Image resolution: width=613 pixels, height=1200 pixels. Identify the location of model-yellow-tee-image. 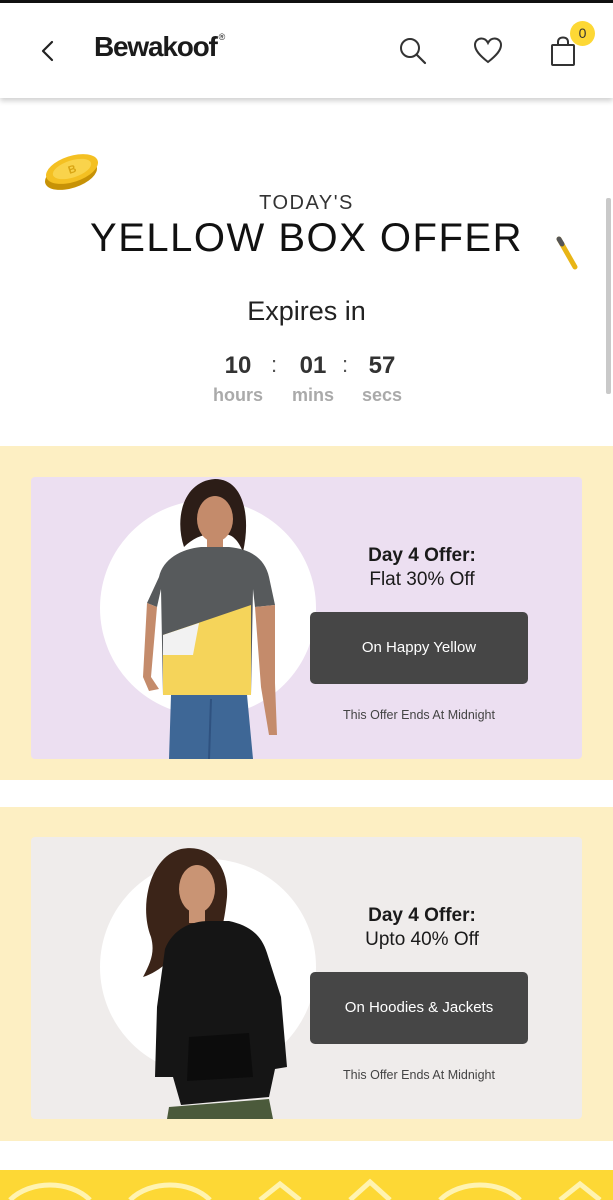
(210, 619).